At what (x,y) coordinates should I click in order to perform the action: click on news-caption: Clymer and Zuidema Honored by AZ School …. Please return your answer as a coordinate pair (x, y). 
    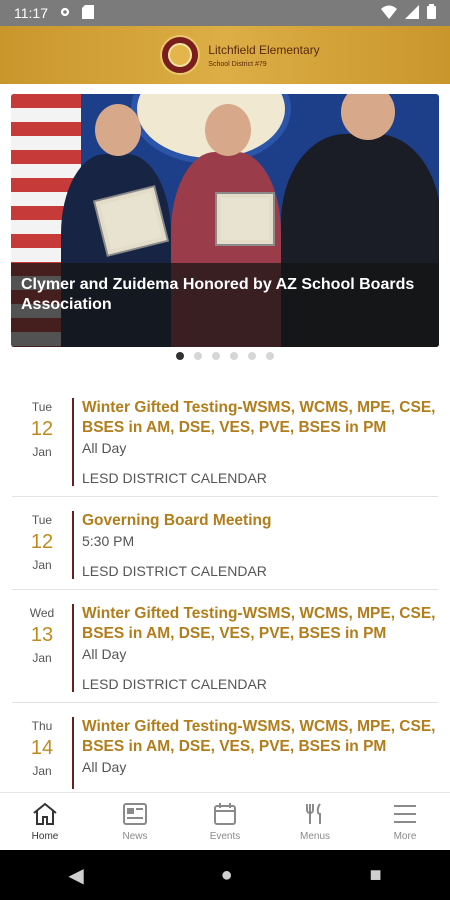
    Looking at the image, I should click on (225, 305).